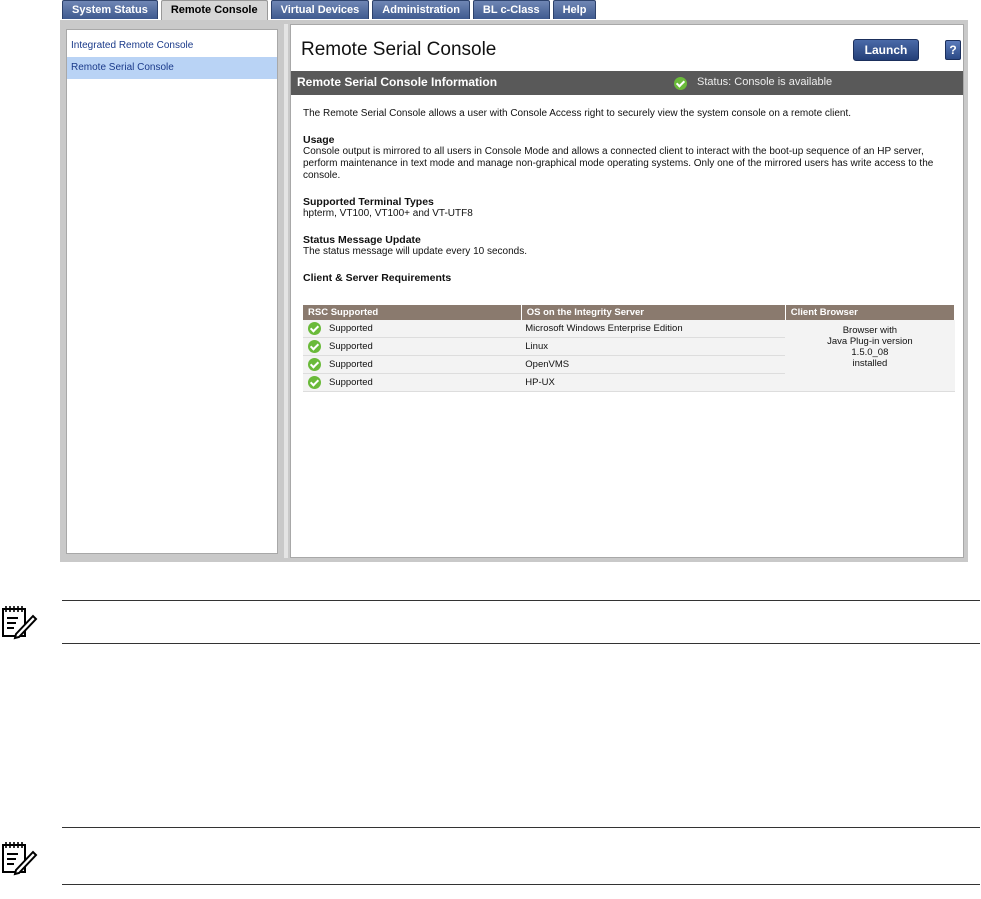 The image size is (981, 899). What do you see at coordinates (886, 50) in the screenshot?
I see `launch-button: Launch` at bounding box center [886, 50].